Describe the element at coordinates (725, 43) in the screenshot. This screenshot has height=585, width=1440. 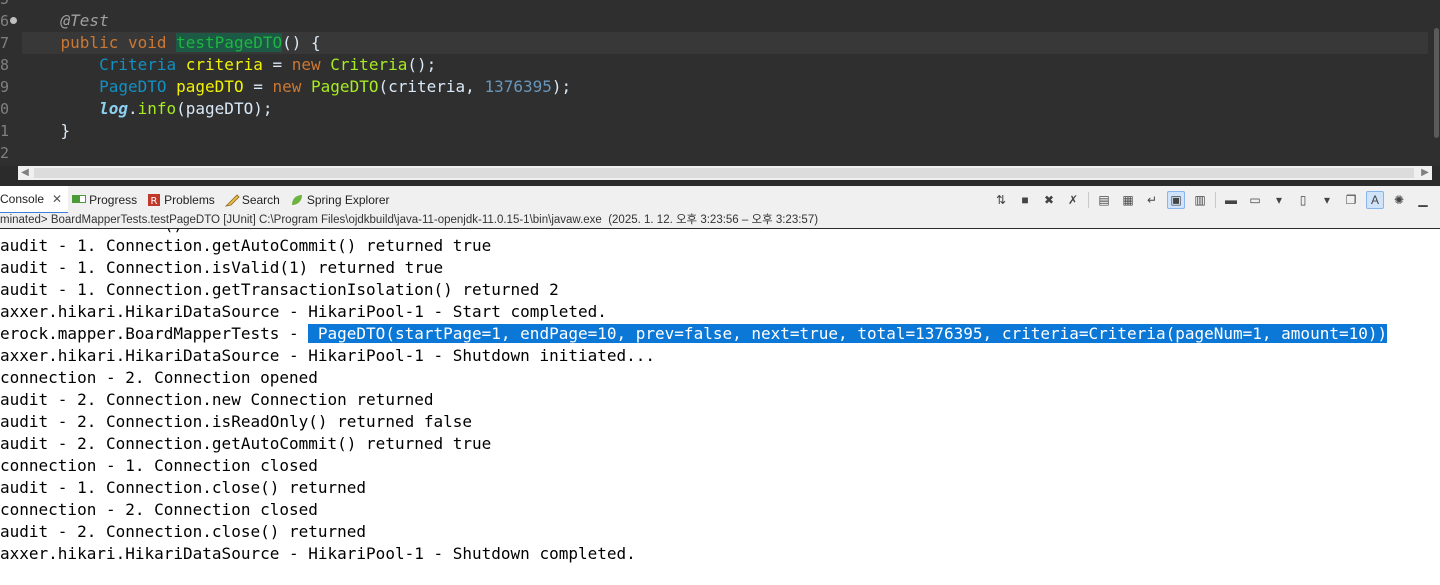
I see `code-line-current: public void testPageDTO() {` at that location.